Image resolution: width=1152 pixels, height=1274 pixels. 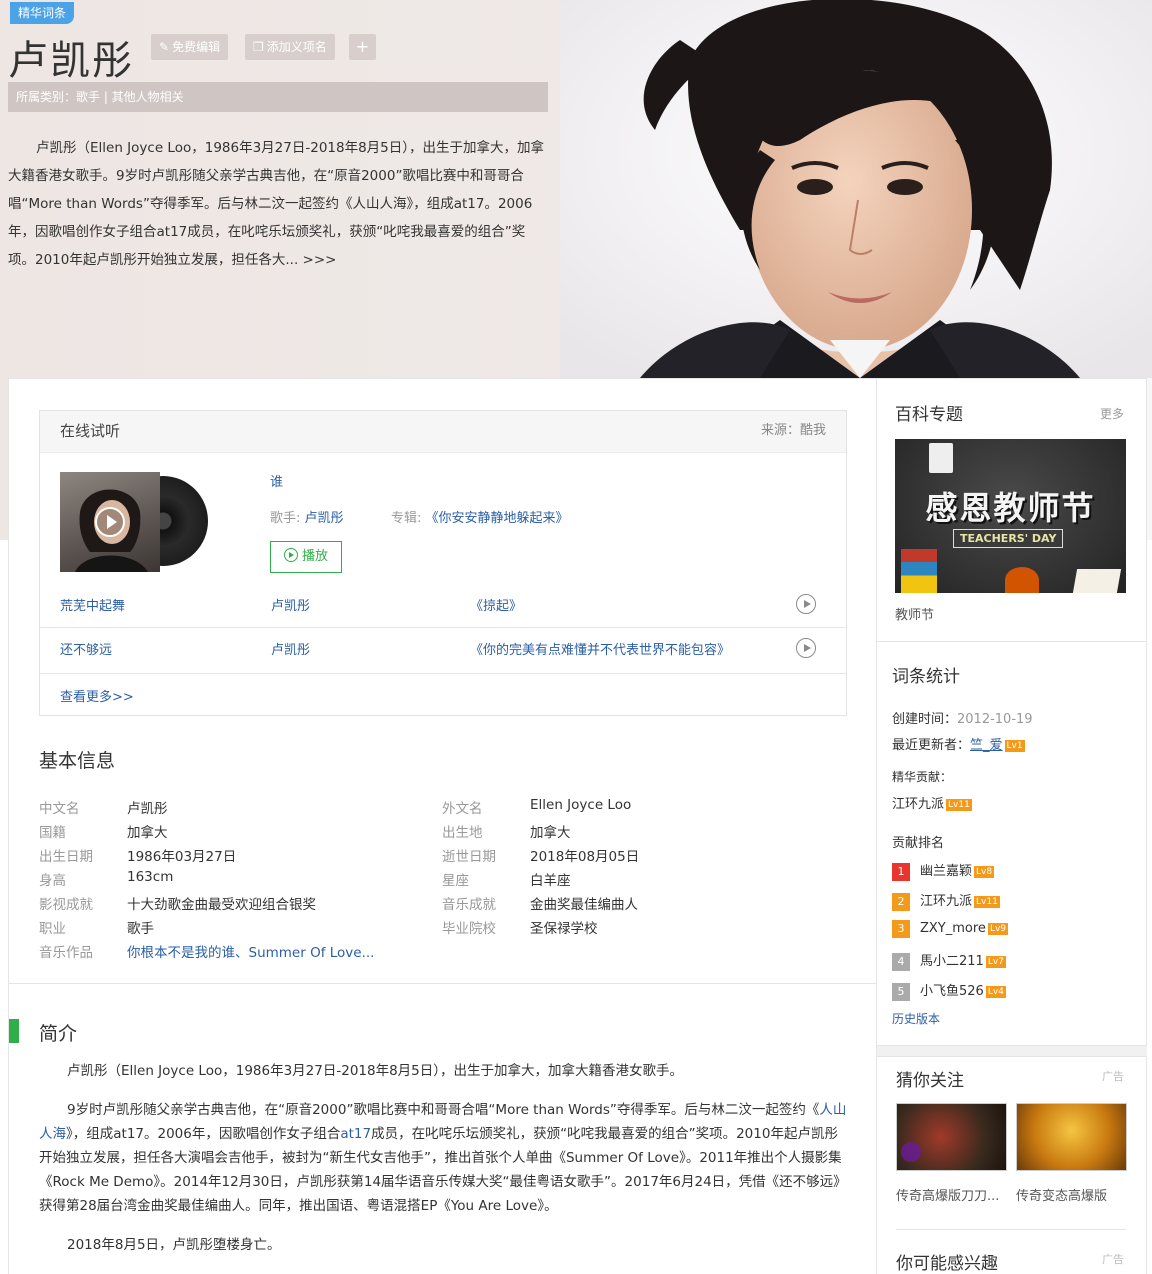 I want to click on rank-item: 1 幽兰嘉颖 Lv8, so click(x=950, y=875).